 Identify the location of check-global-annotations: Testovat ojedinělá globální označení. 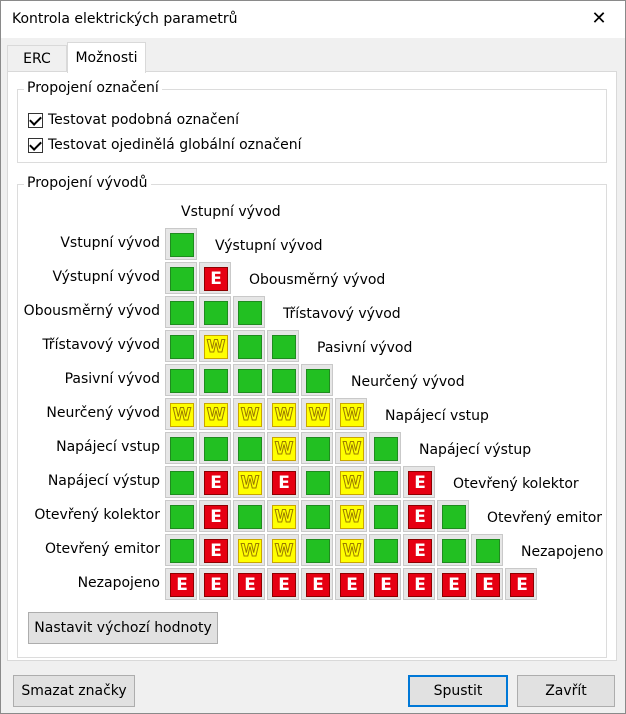
(165, 145).